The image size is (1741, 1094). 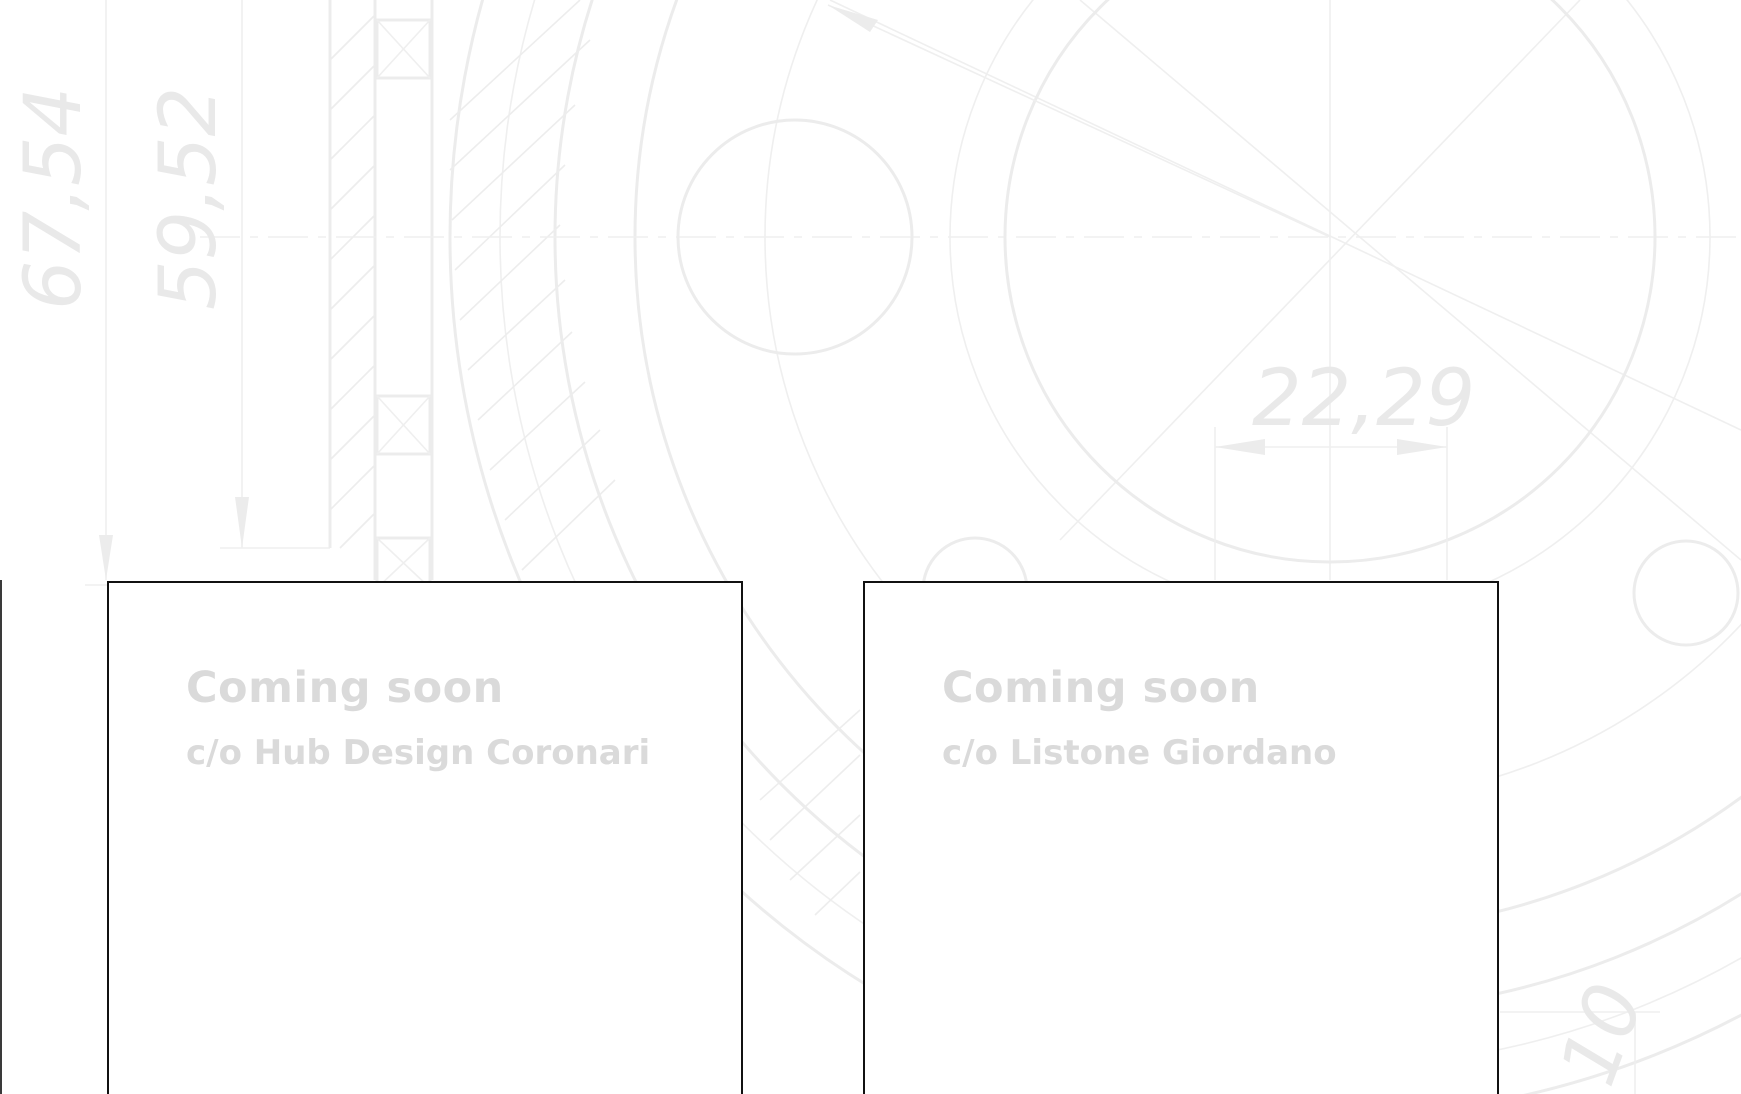 I want to click on card-subtitle: c/o Listone Giordano, so click(x=1139, y=753).